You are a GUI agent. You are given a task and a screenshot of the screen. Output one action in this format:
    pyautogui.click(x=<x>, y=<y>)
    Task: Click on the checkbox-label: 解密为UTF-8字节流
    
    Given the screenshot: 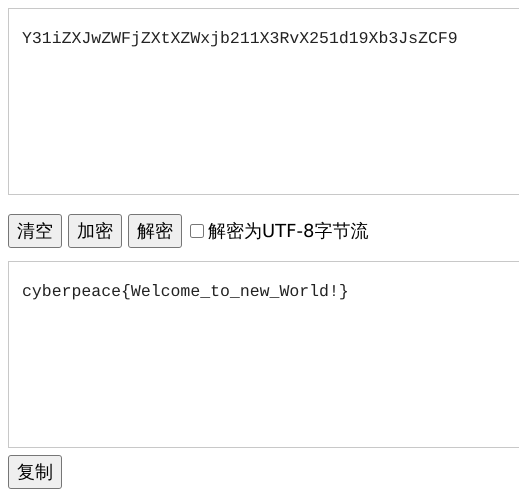 What is the action you would take?
    pyautogui.click(x=288, y=231)
    